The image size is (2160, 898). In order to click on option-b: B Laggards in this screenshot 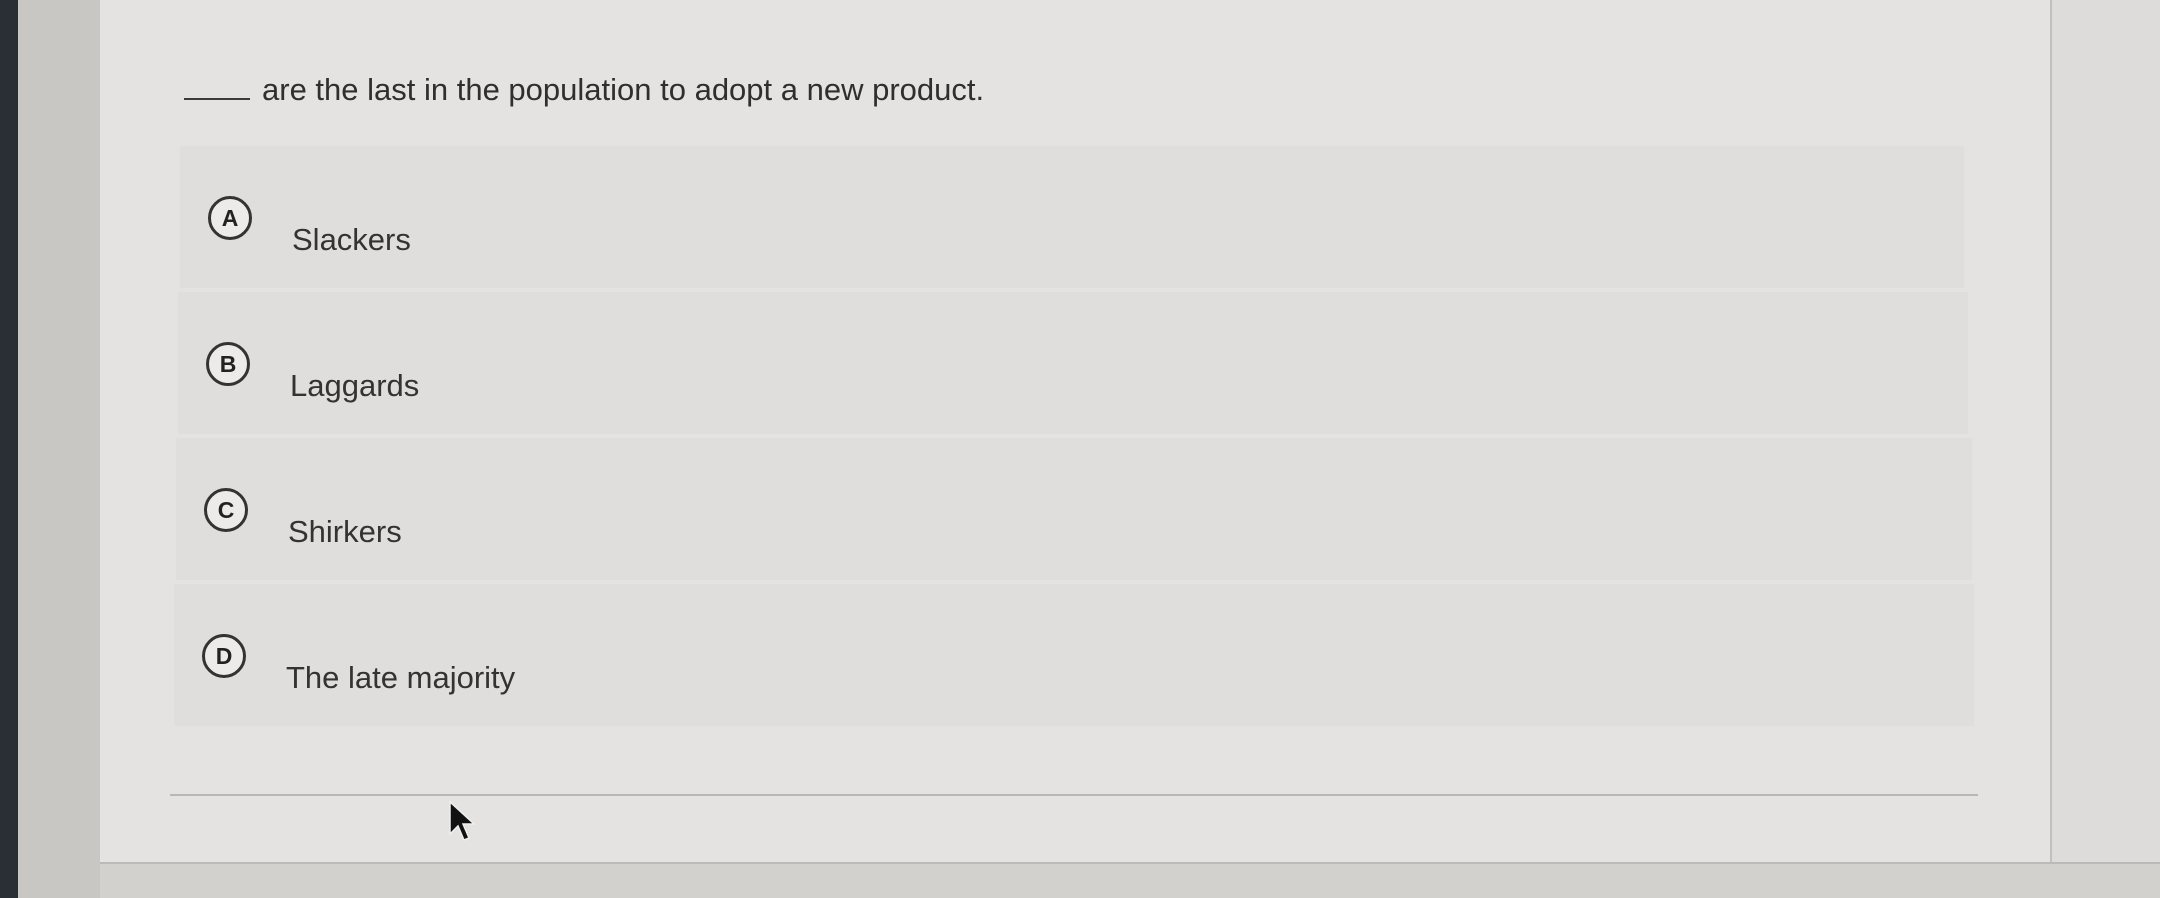, I will do `click(1073, 363)`.